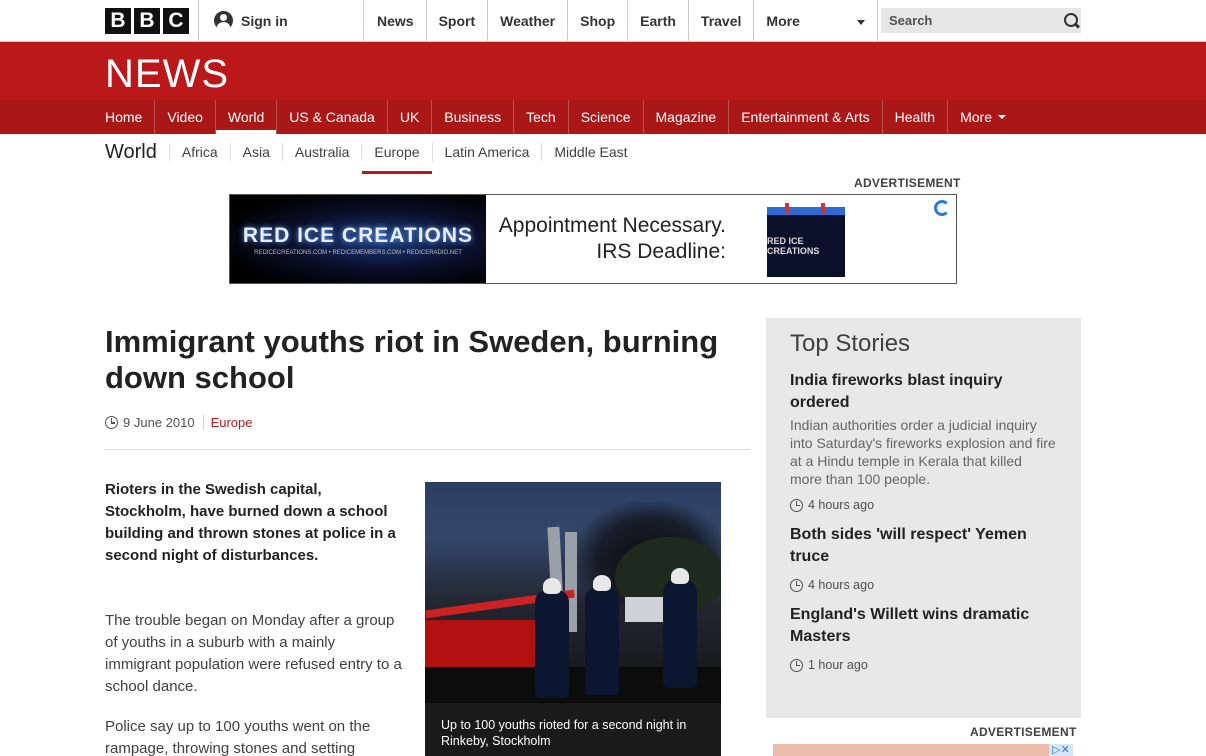 The image size is (1206, 756). Describe the element at coordinates (793, 246) in the screenshot. I see `calendar-text: RED ICE CREATIONS` at that location.